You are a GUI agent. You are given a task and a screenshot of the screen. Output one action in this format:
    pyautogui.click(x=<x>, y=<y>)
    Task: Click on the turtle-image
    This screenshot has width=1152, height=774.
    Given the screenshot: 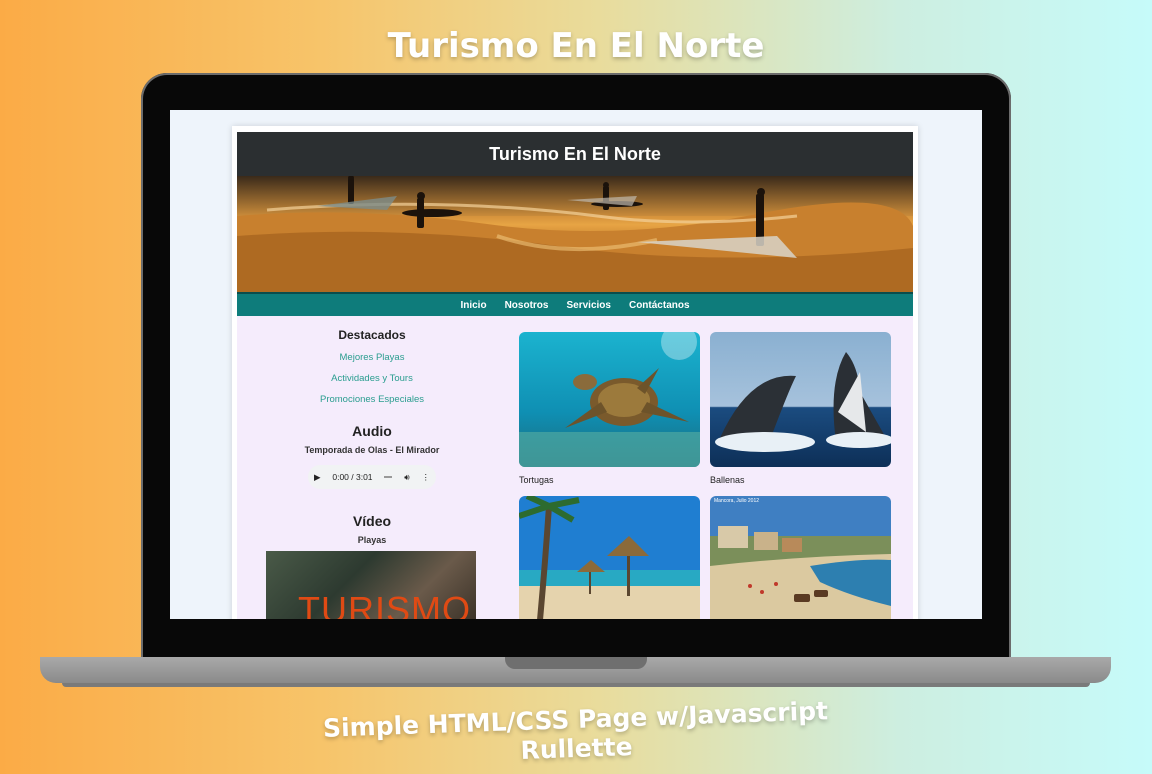 What is the action you would take?
    pyautogui.click(x=609, y=399)
    